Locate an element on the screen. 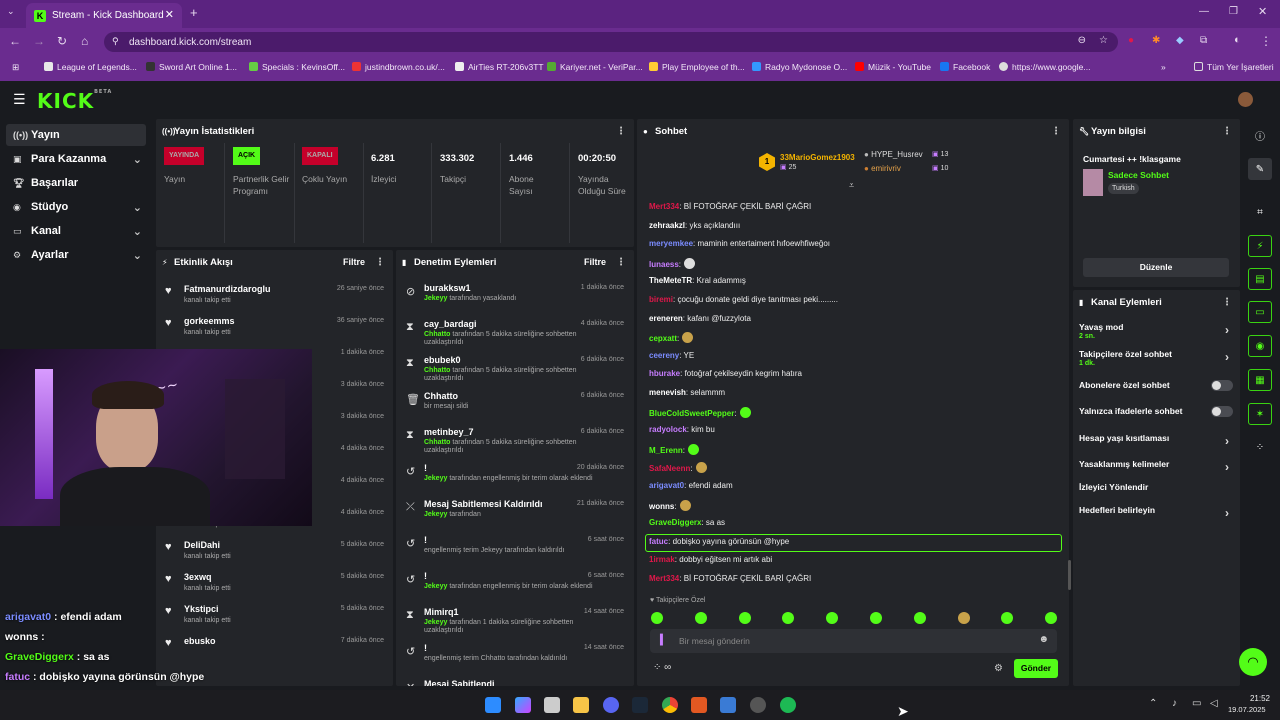  chat-username: ceereny is located at coordinates (664, 355).